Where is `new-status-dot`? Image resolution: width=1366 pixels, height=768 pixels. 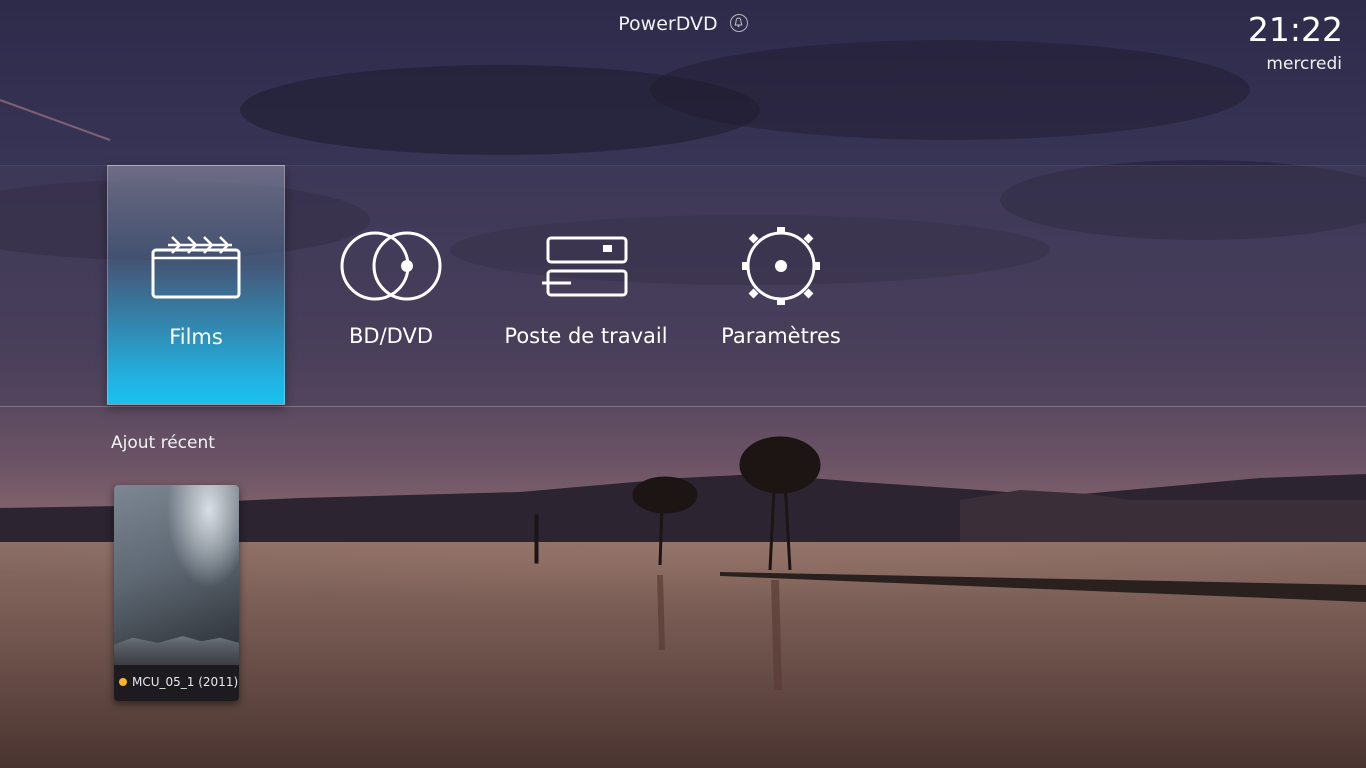
new-status-dot is located at coordinates (123, 682).